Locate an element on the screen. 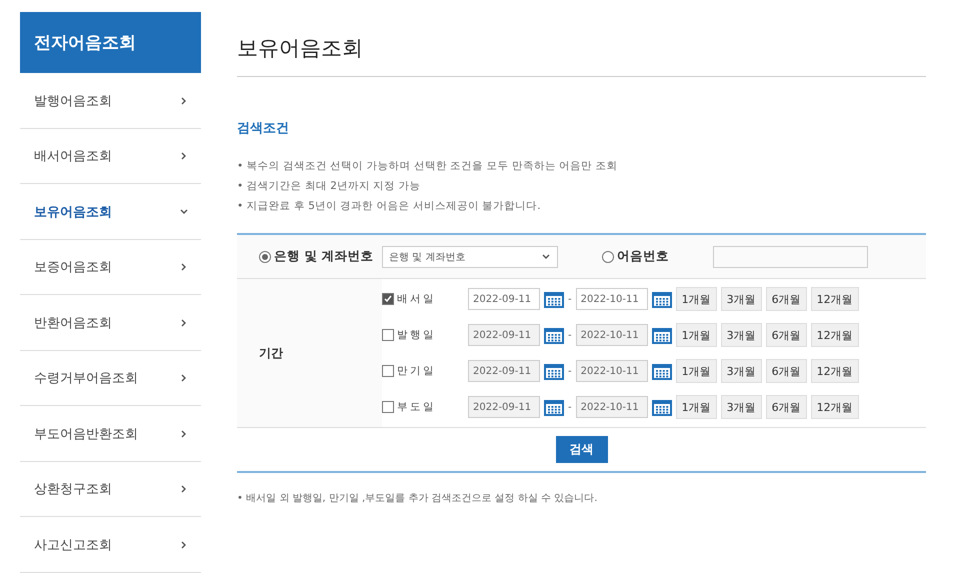 The image size is (966, 573). checkbox-label: 발행일 is located at coordinates (416, 335).